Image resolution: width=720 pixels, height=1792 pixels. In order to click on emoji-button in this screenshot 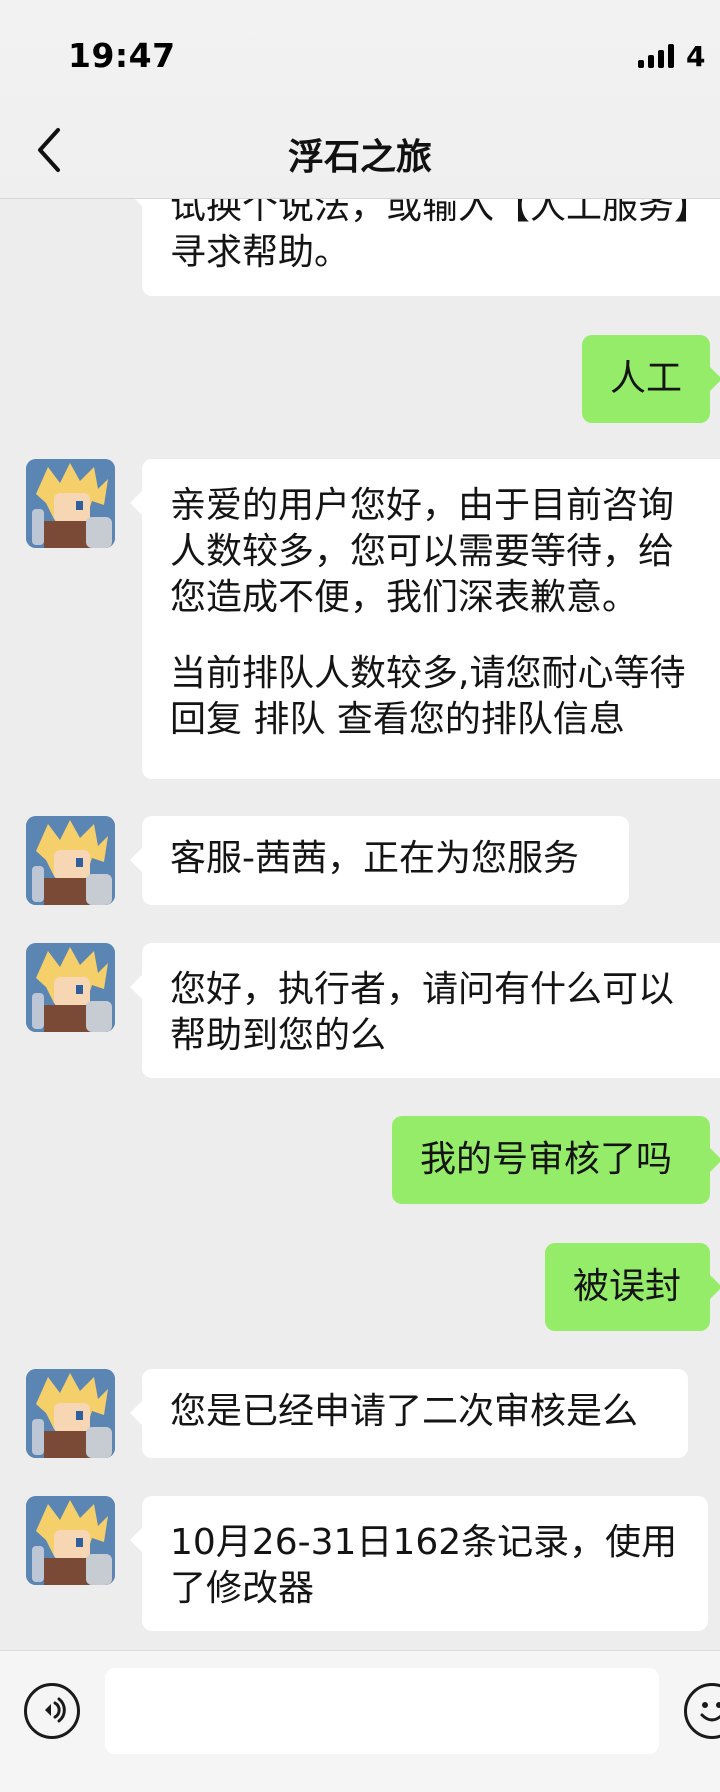, I will do `click(702, 1711)`.